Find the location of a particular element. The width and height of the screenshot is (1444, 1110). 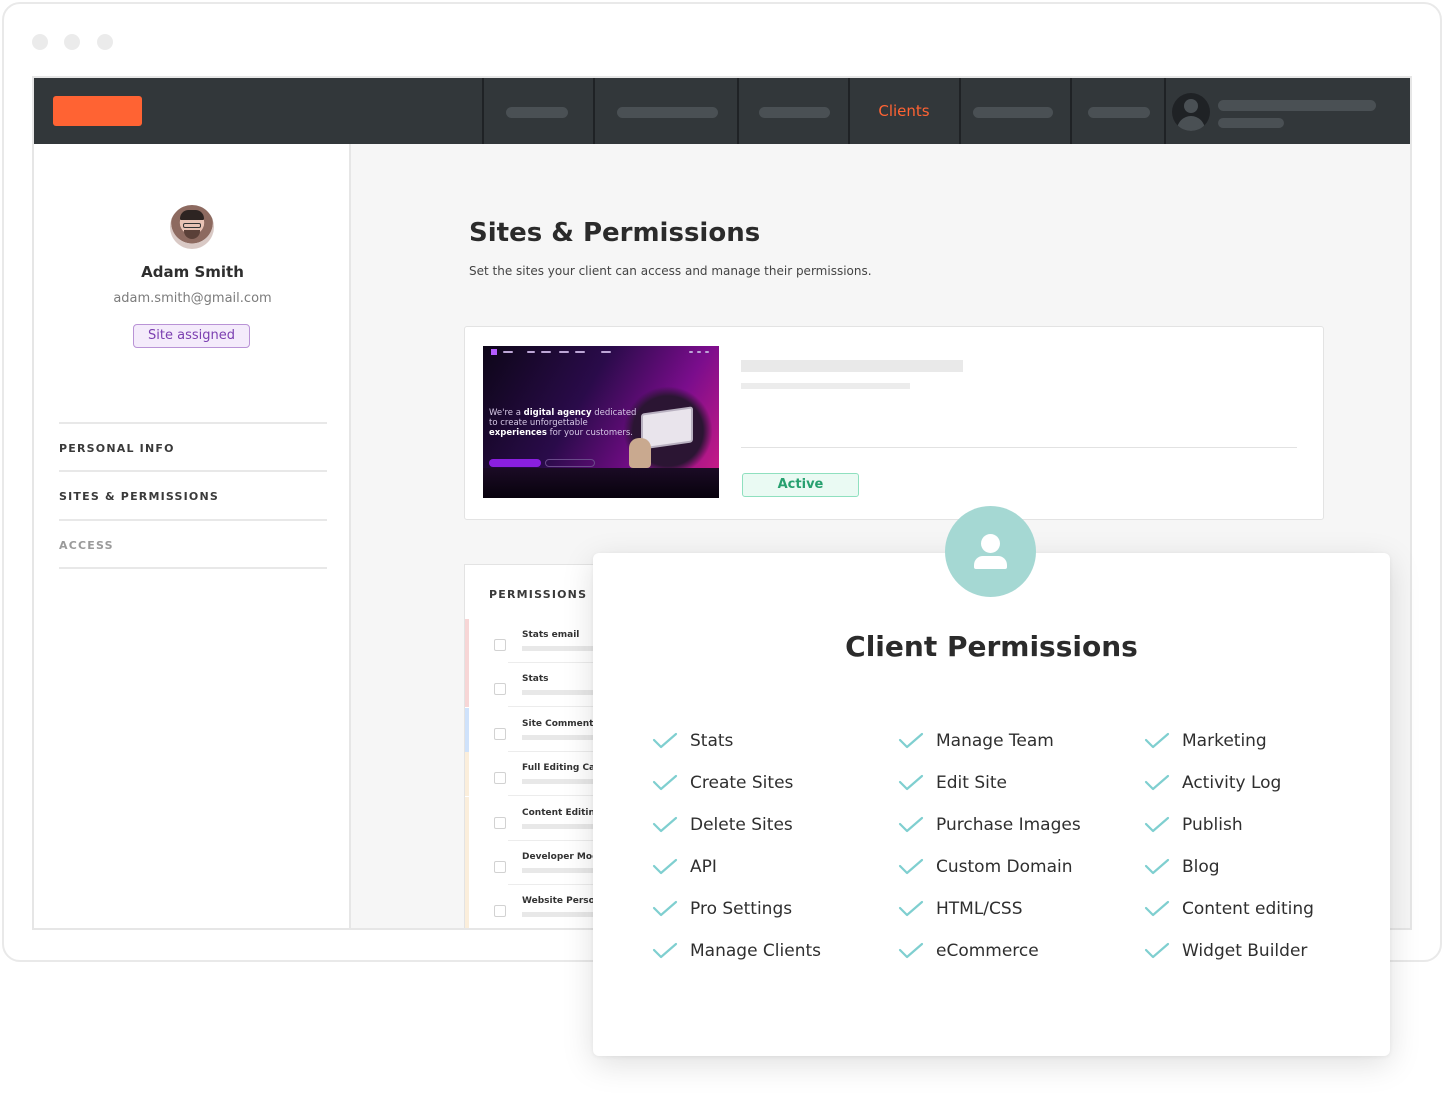

permission-item: API is located at coordinates (684, 867).